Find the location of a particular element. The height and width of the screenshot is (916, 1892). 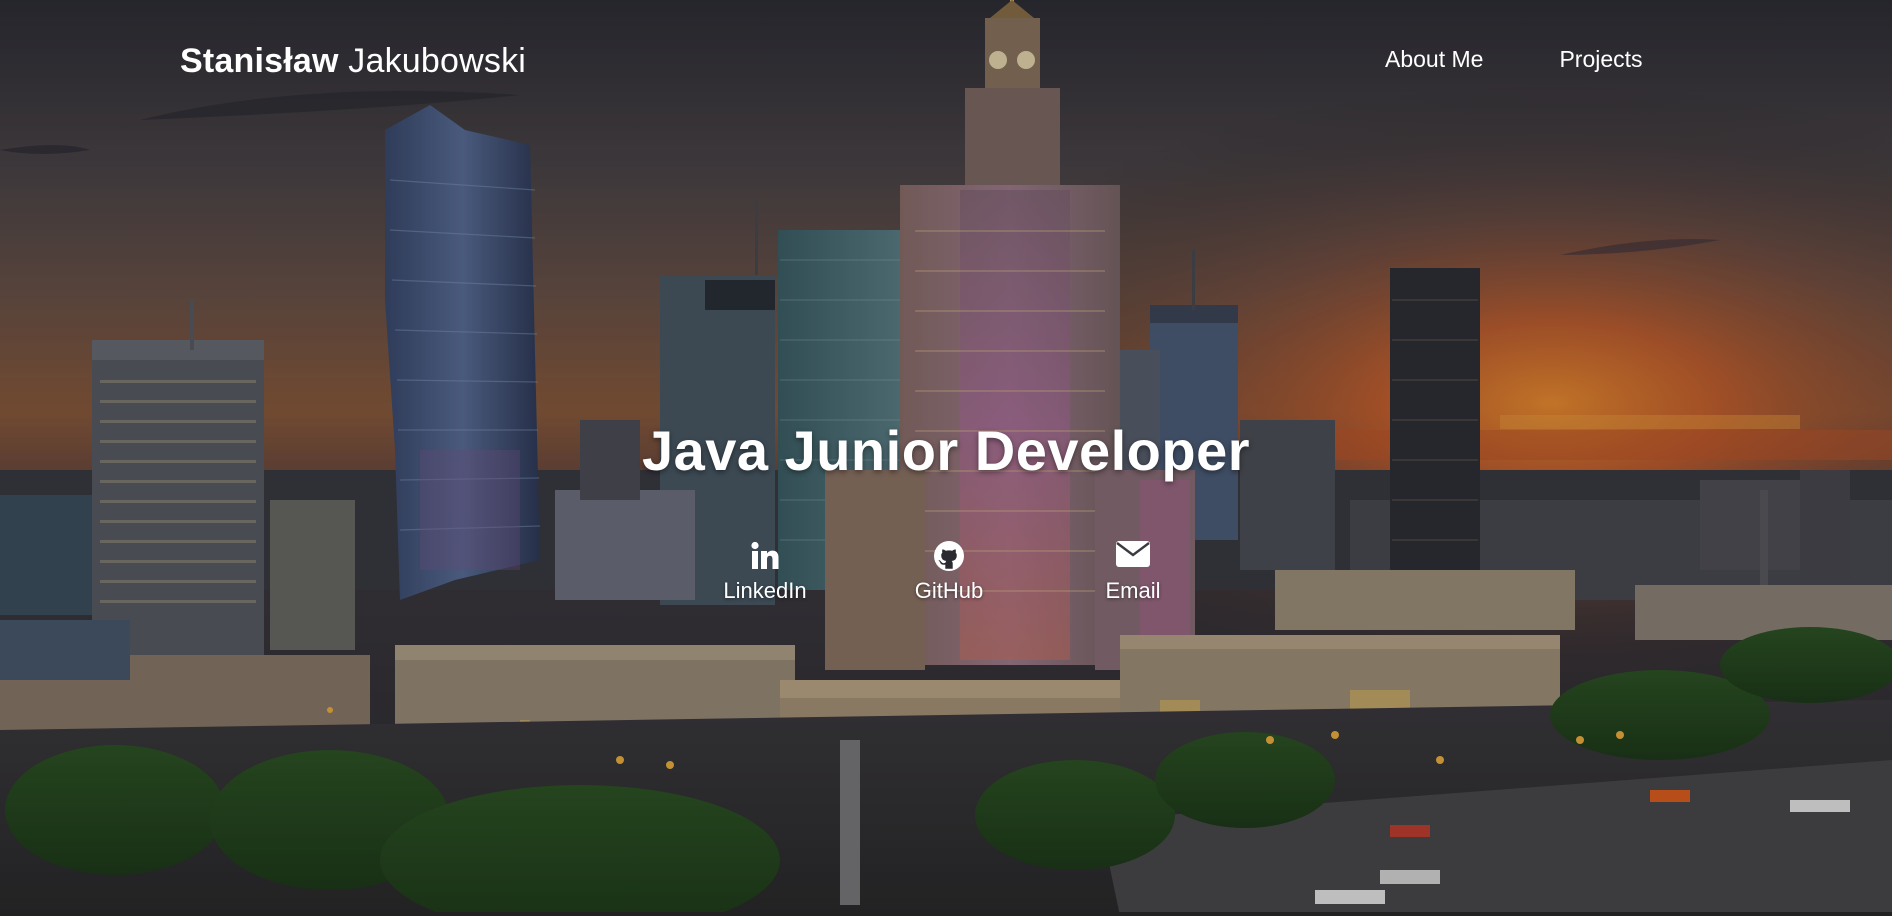

hero-headline: Java Junior Developer is located at coordinates (946, 450).